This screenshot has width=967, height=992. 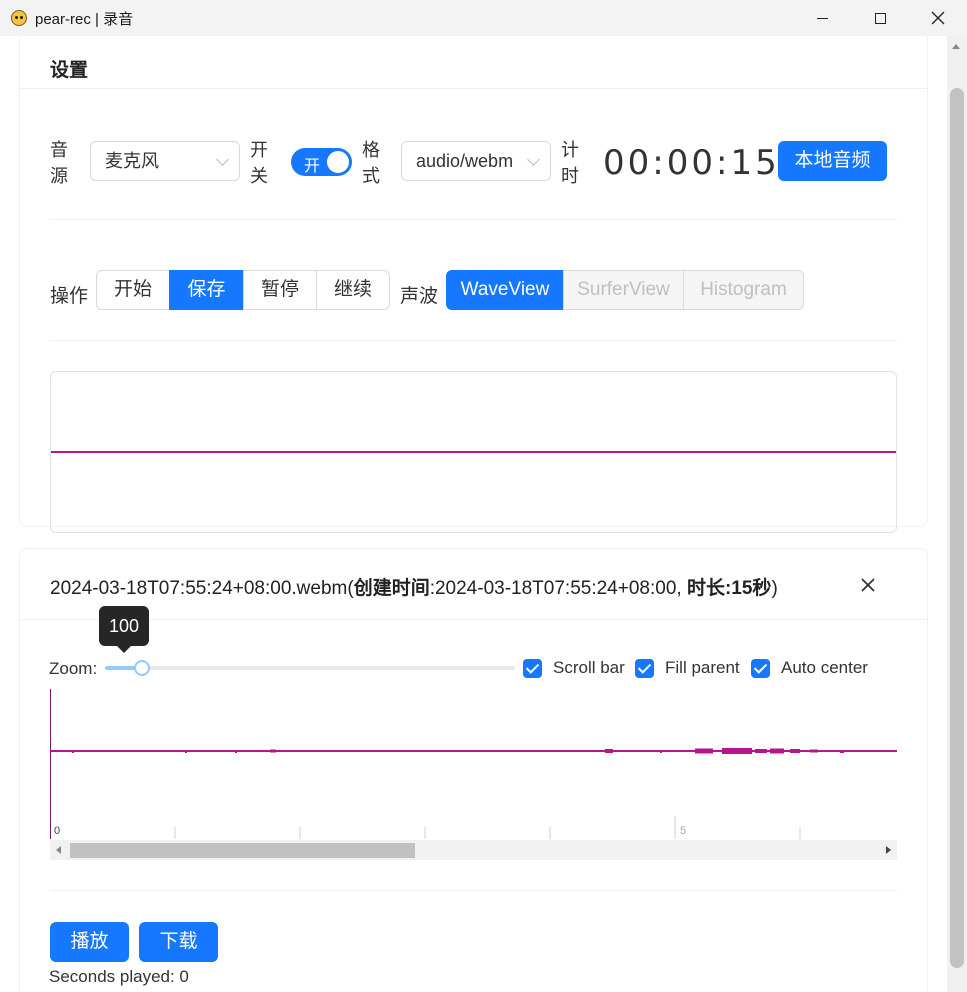 I want to click on settings-card-header: 设置, so click(x=473, y=62).